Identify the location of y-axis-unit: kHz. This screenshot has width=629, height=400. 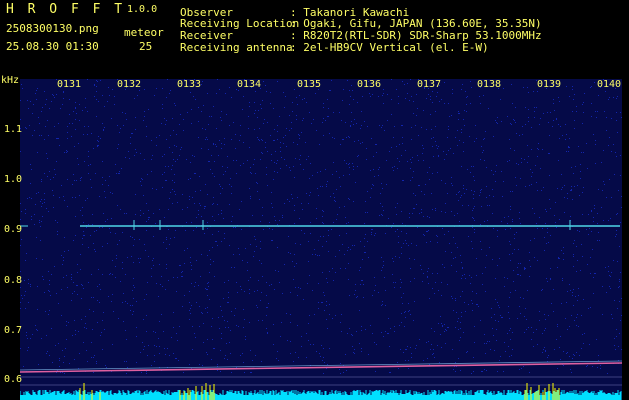
(10, 80).